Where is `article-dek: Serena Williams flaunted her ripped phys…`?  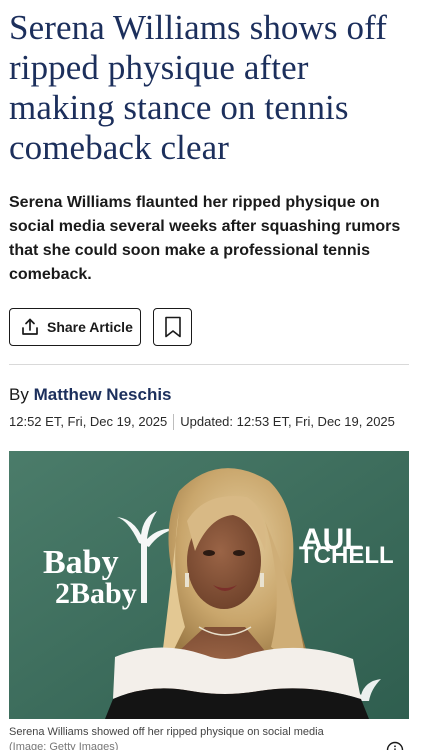 article-dek: Serena Williams flaunted her ripped phys… is located at coordinates (205, 238).